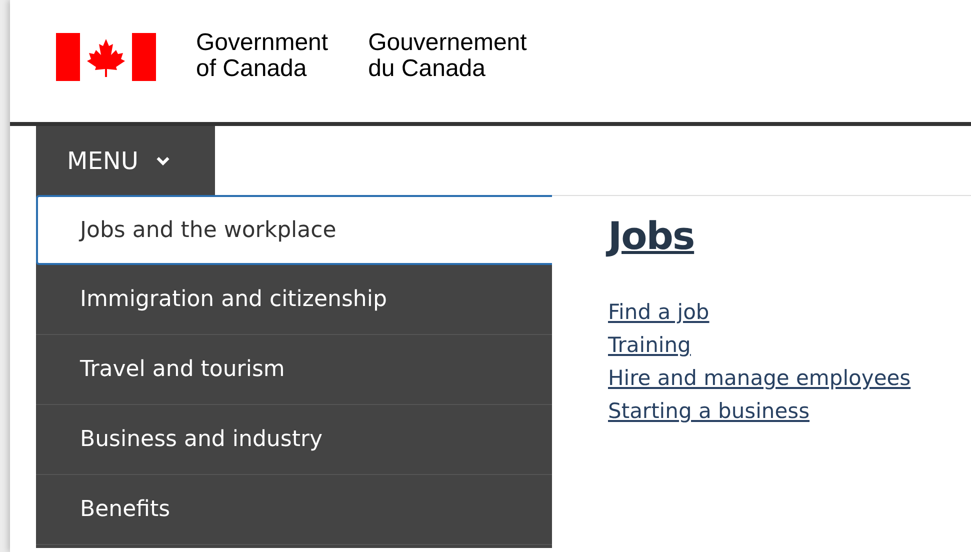 This screenshot has height=552, width=971. Describe the element at coordinates (447, 56) in the screenshot. I see `signature-text-fr: Gouvernement du Canada` at that location.